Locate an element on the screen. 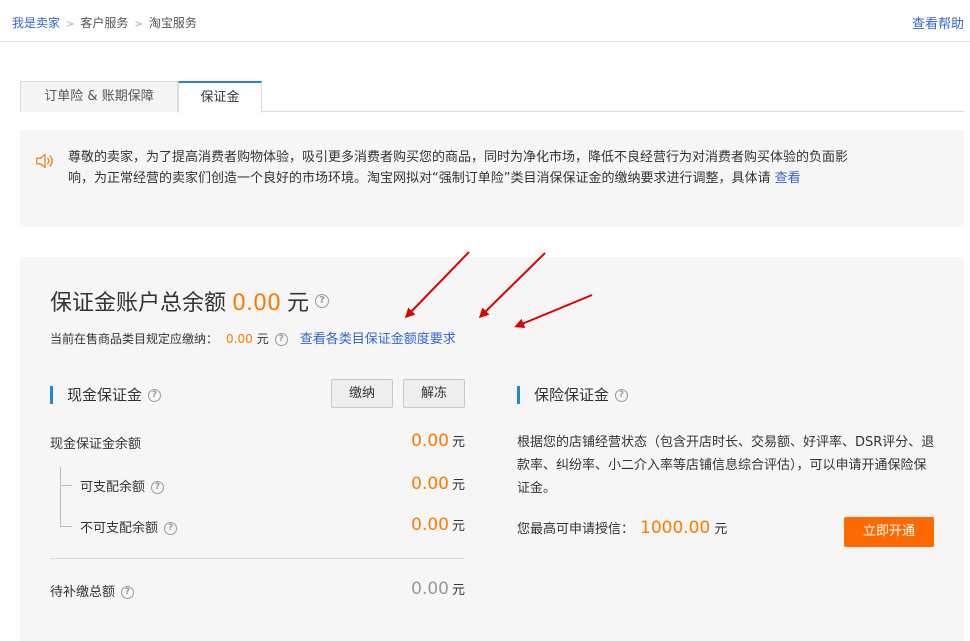  required-amount: 0.00 is located at coordinates (239, 339).